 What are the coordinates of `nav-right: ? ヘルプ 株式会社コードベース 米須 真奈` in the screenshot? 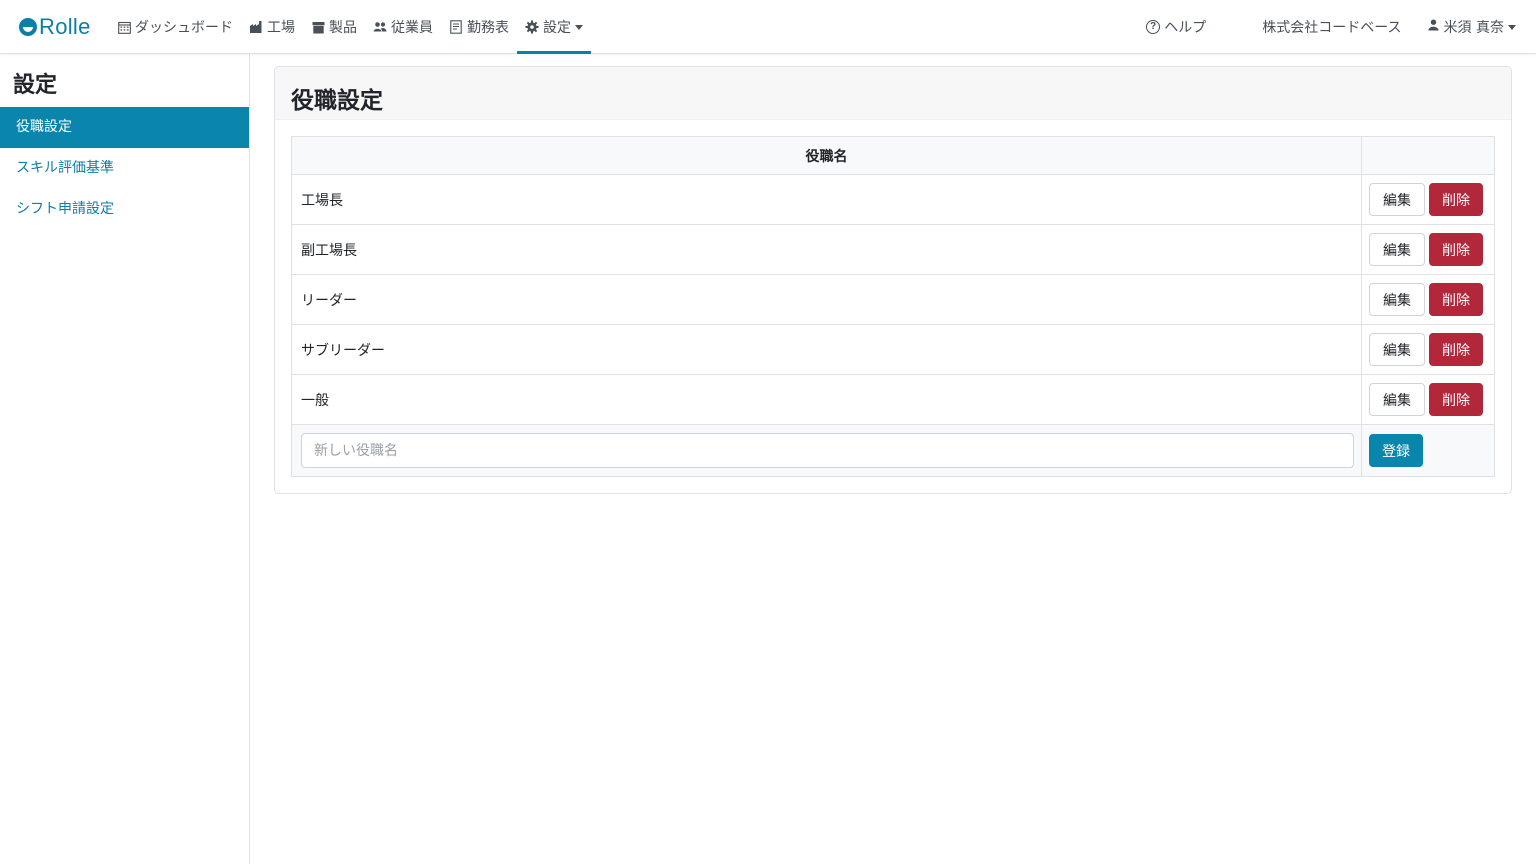 It's located at (1341, 27).